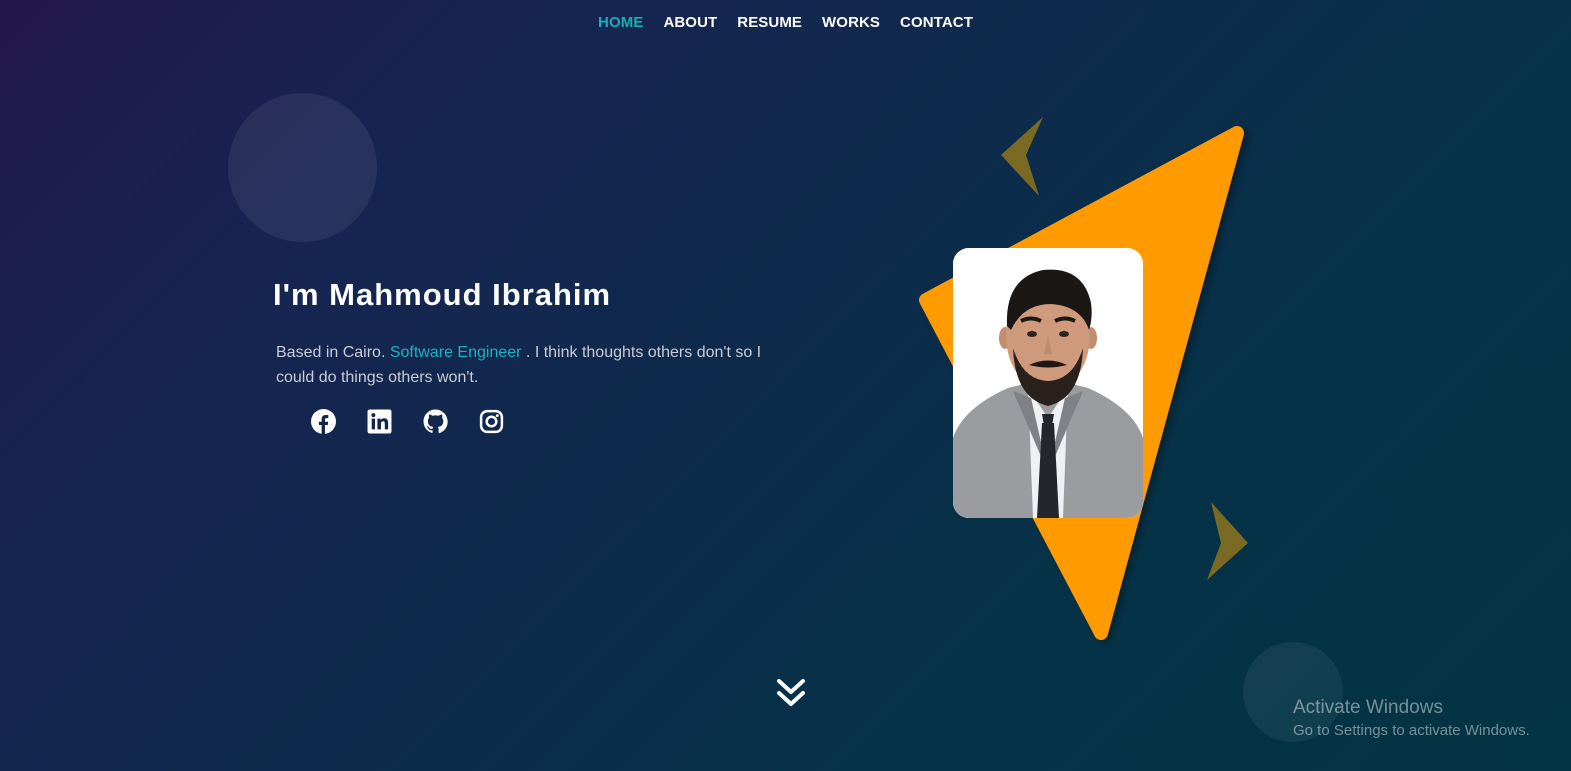 This screenshot has height=771, width=1571. What do you see at coordinates (1227, 541) in the screenshot?
I see `right-arrow-shape` at bounding box center [1227, 541].